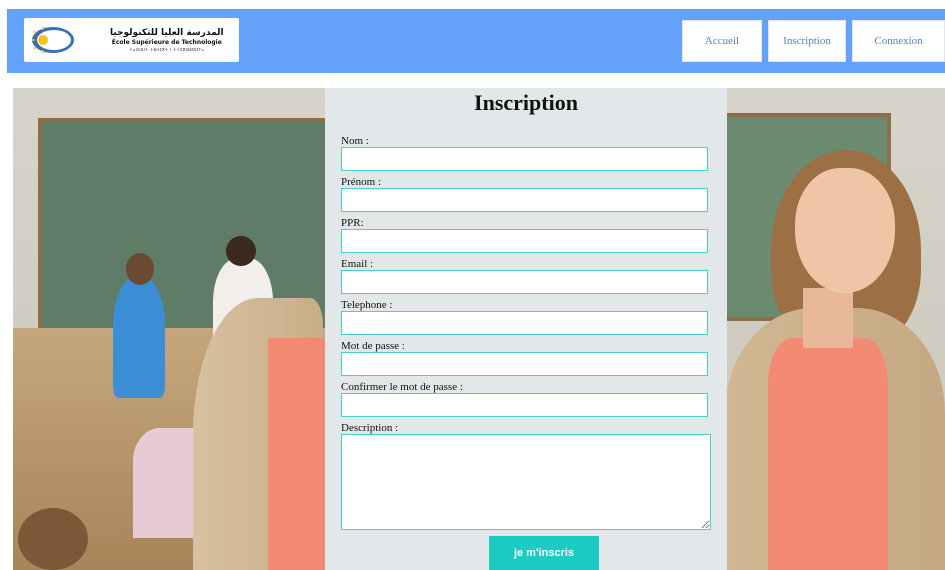 The image size is (945, 570). I want to click on telephone-input, so click(524, 323).